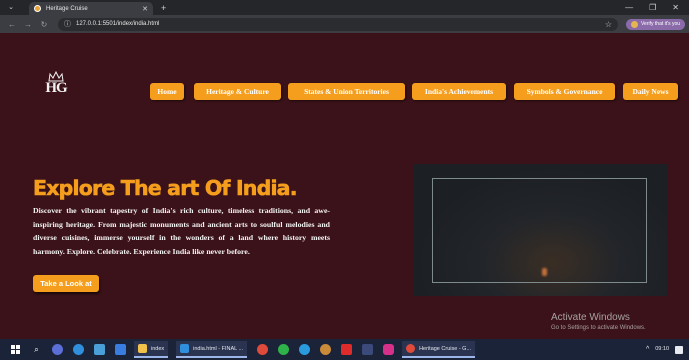 This screenshot has height=360, width=689. Describe the element at coordinates (165, 188) in the screenshot. I see `hero-title: Explore The art Of India.` at that location.